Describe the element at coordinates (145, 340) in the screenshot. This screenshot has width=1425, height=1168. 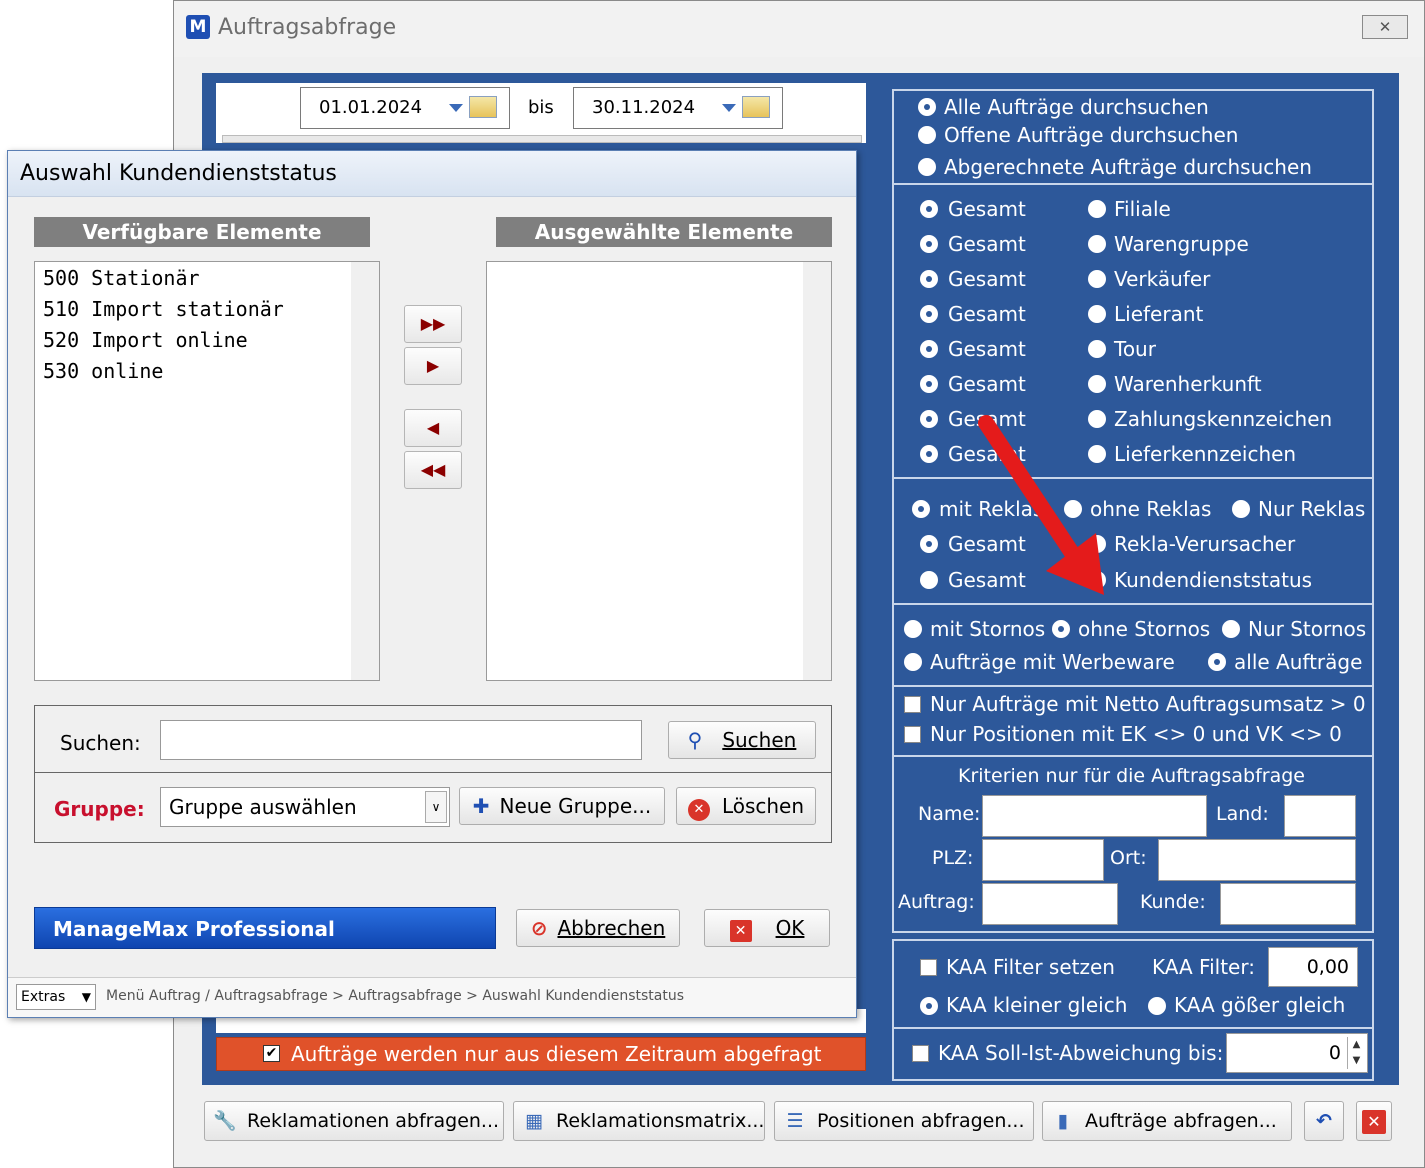
I see `list-item: 520 Import online` at that location.